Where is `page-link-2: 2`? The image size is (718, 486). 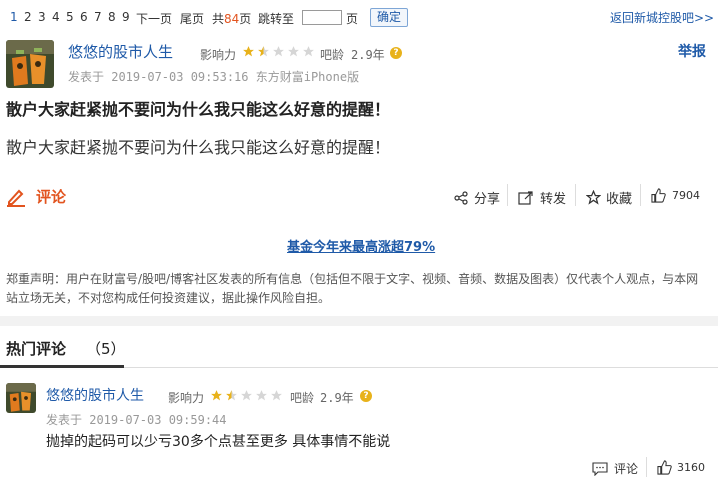
page-link-2: 2 is located at coordinates (28, 17).